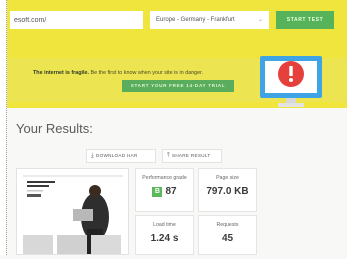  Describe the element at coordinates (291, 81) in the screenshot. I see `alert-monitor-icon` at that location.